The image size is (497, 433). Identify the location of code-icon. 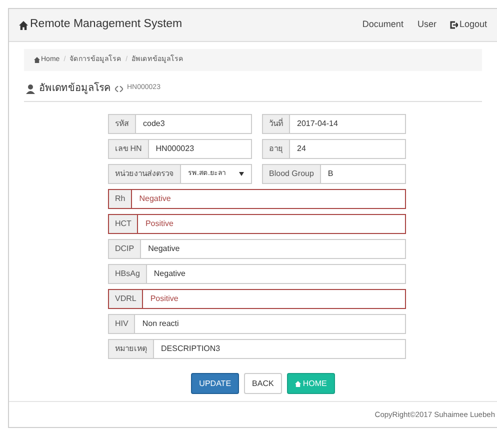
(119, 89).